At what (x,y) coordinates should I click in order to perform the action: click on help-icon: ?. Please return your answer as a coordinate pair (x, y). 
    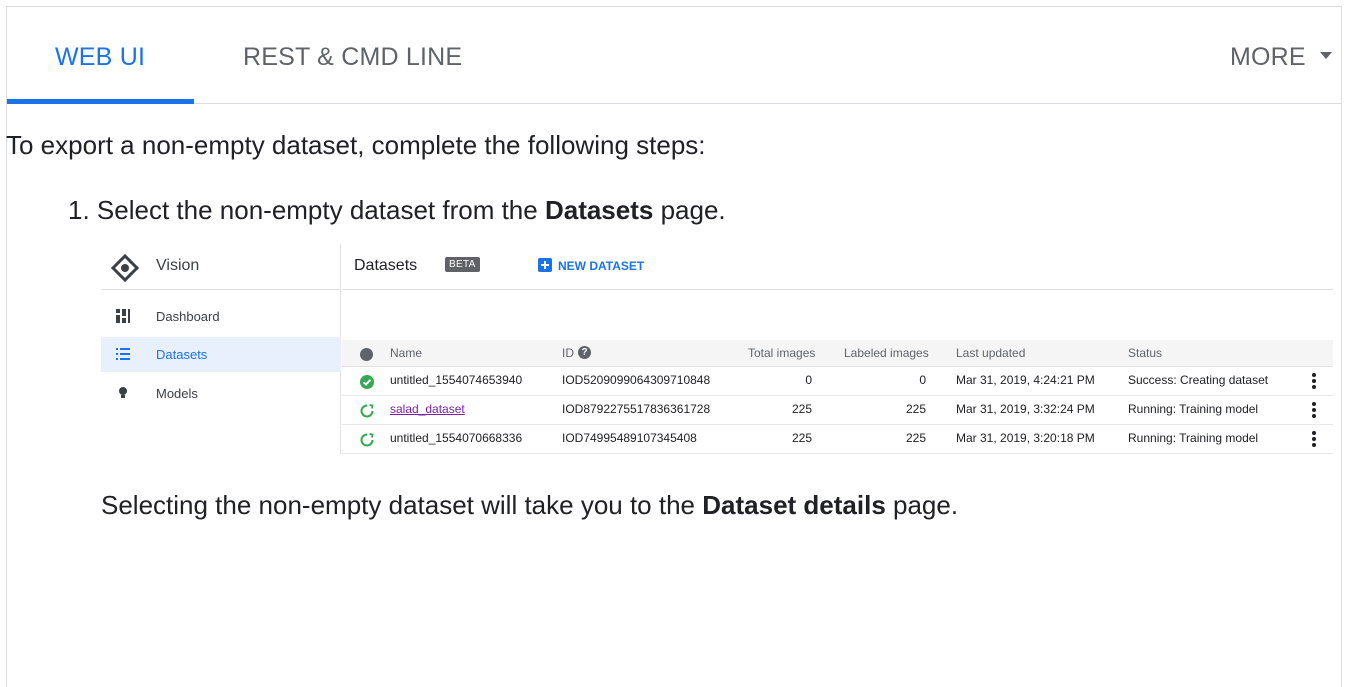
    Looking at the image, I should click on (584, 353).